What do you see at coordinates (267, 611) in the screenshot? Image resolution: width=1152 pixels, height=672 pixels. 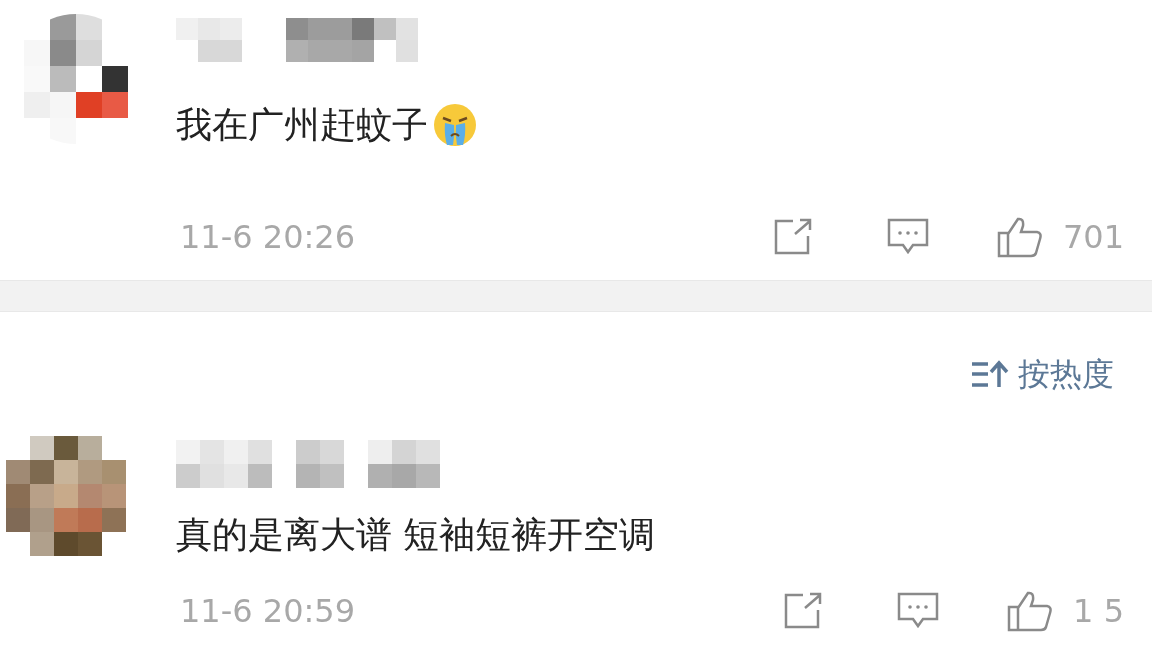 I see `comment-time: 11-6 20:59` at bounding box center [267, 611].